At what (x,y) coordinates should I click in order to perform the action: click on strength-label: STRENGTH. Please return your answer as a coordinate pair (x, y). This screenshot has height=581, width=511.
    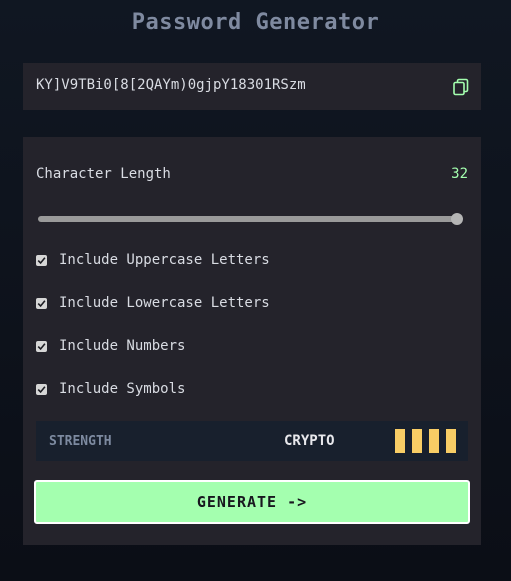
    Looking at the image, I should click on (80, 441).